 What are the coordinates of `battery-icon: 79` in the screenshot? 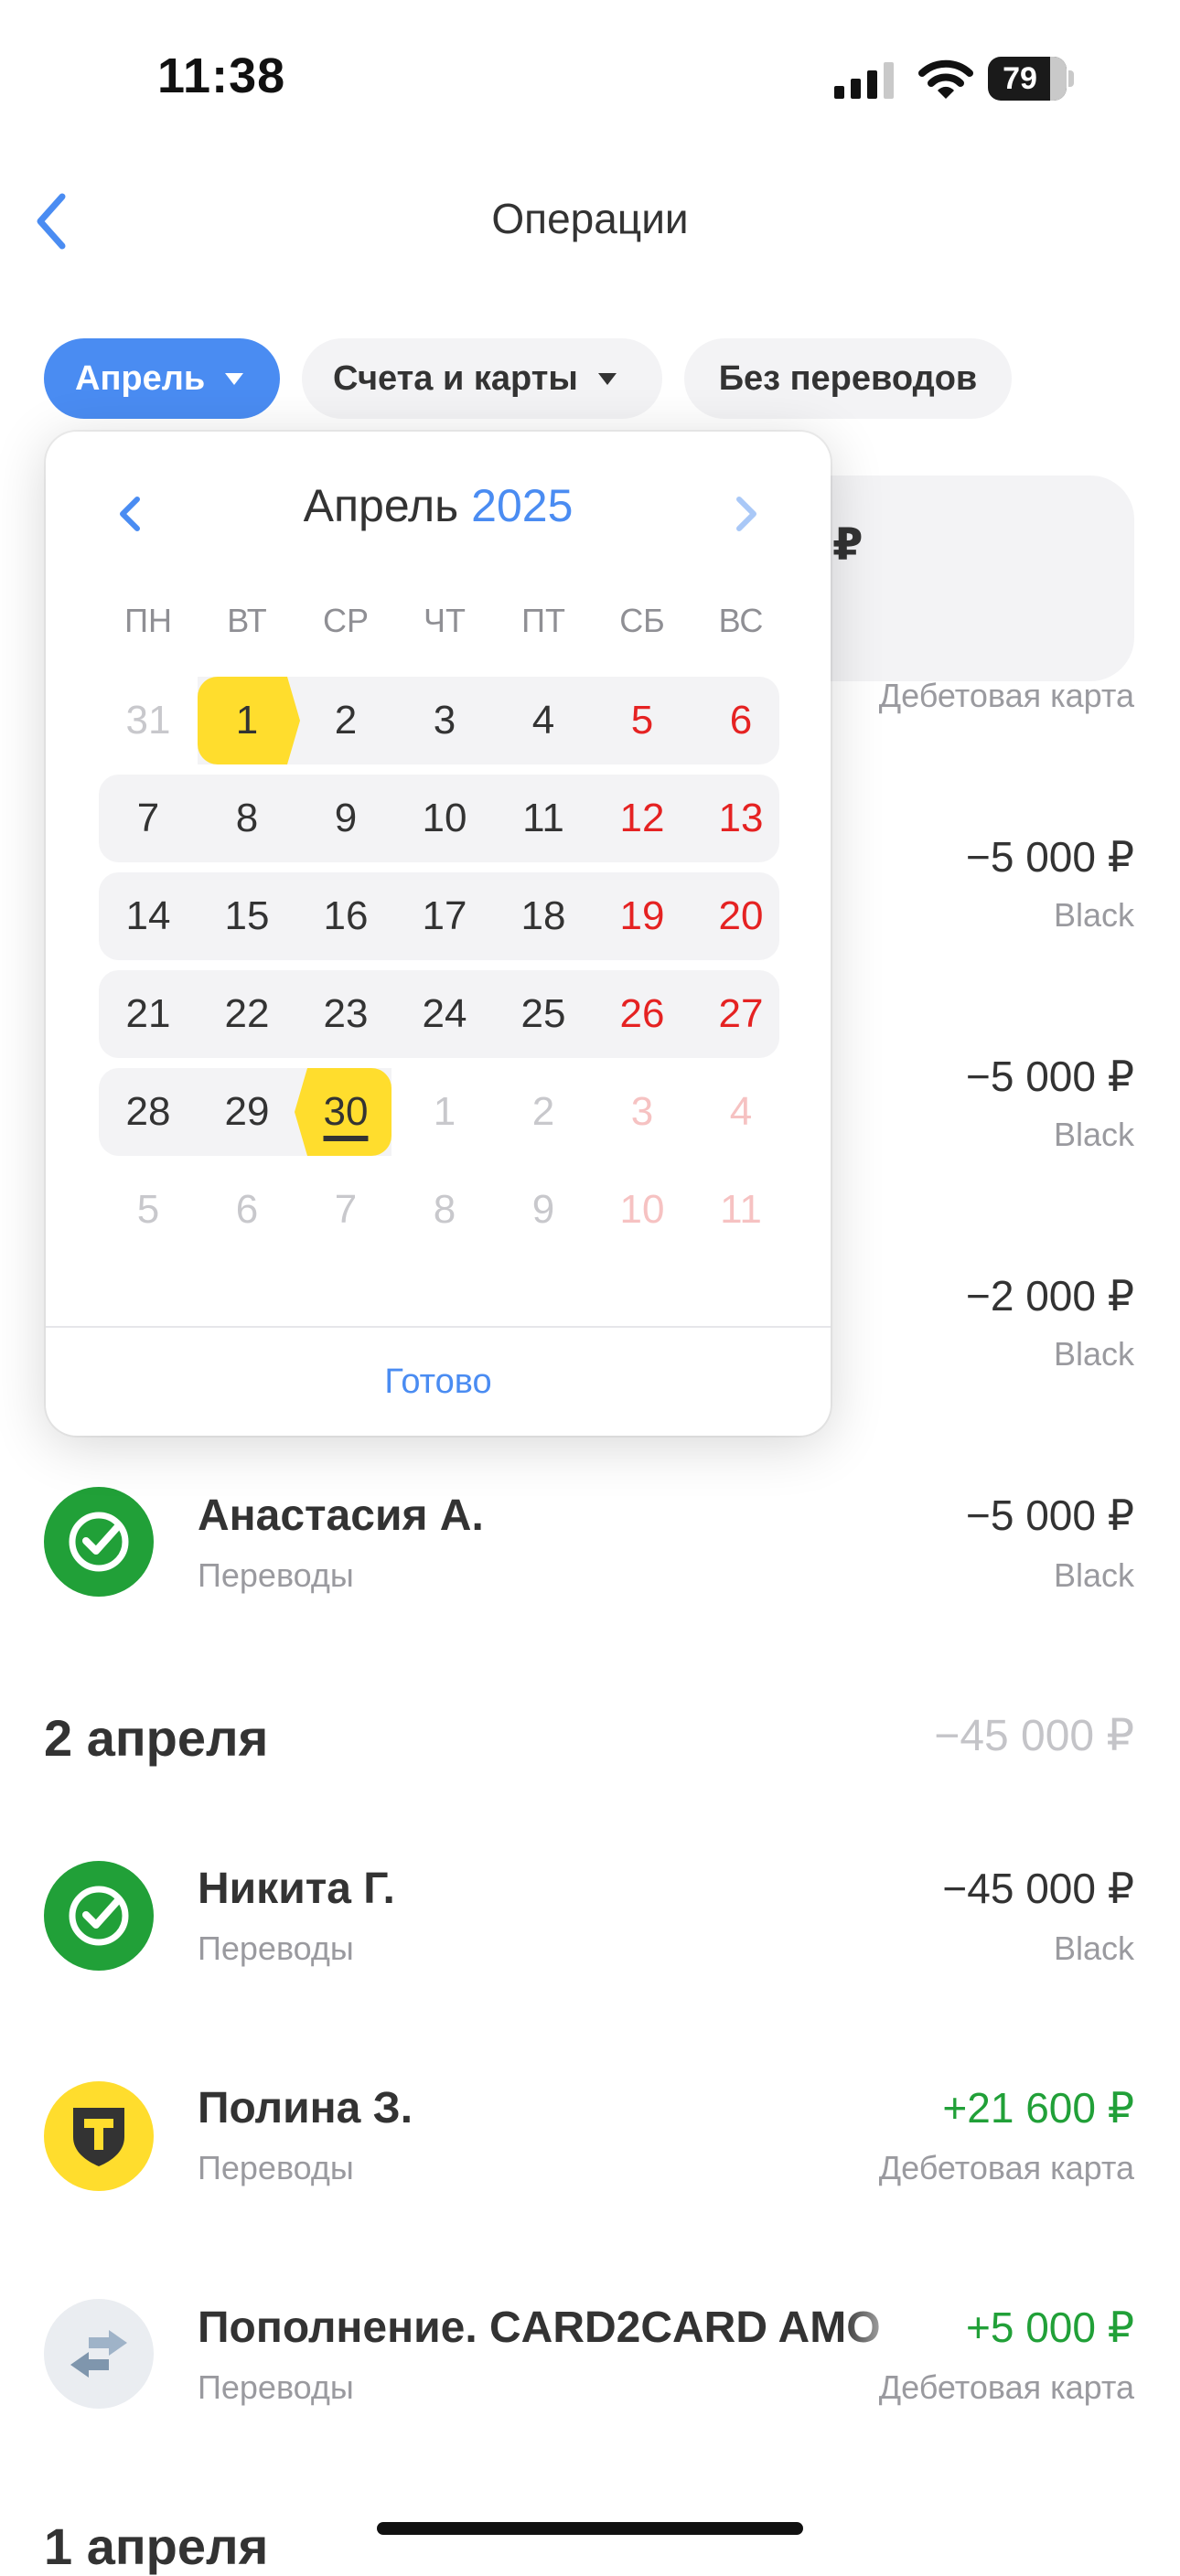 It's located at (1032, 79).